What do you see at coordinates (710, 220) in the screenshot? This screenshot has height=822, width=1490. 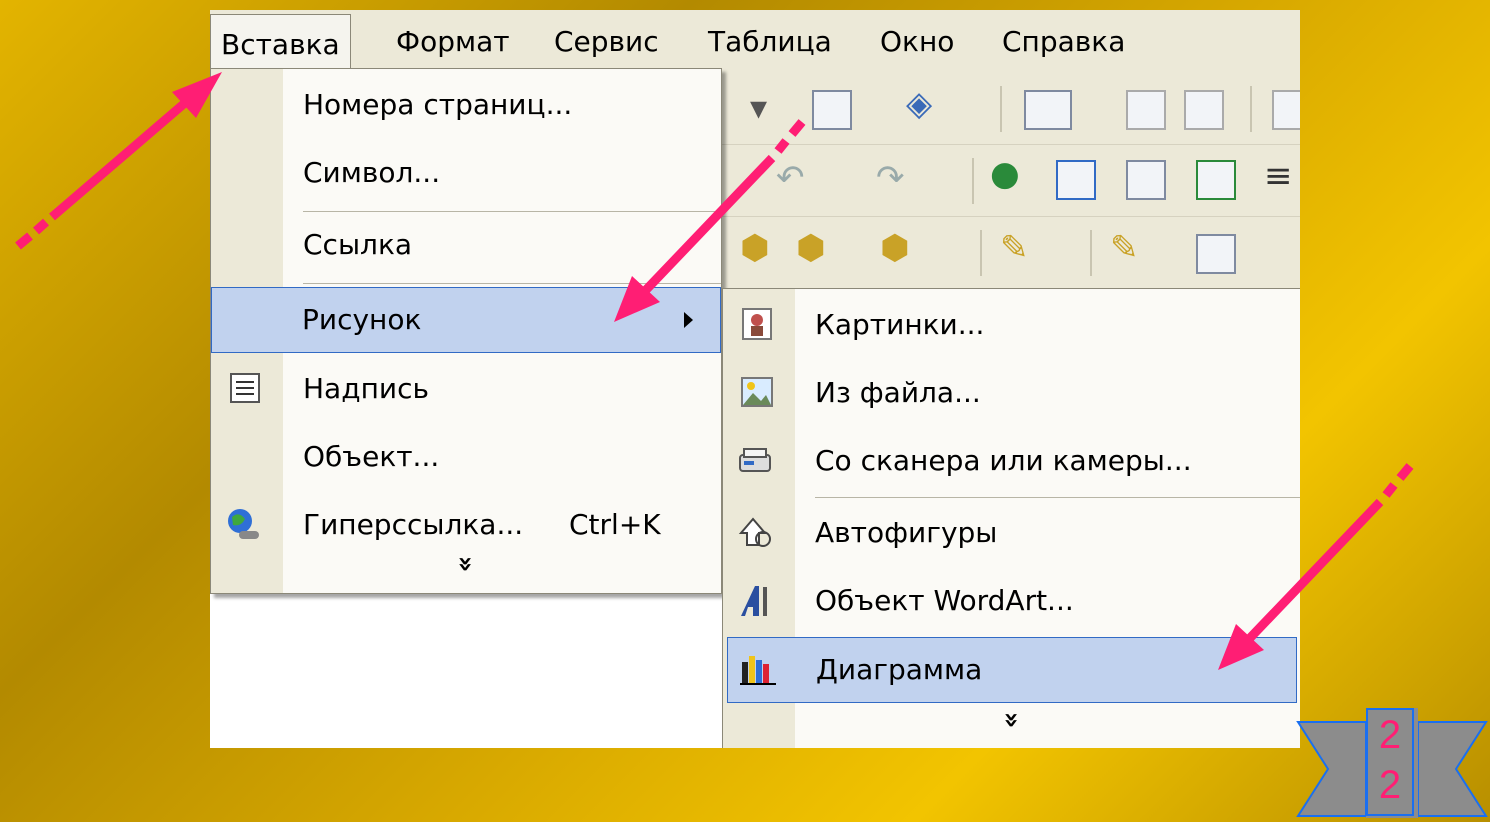 I see `arrow-to-picture-item` at bounding box center [710, 220].